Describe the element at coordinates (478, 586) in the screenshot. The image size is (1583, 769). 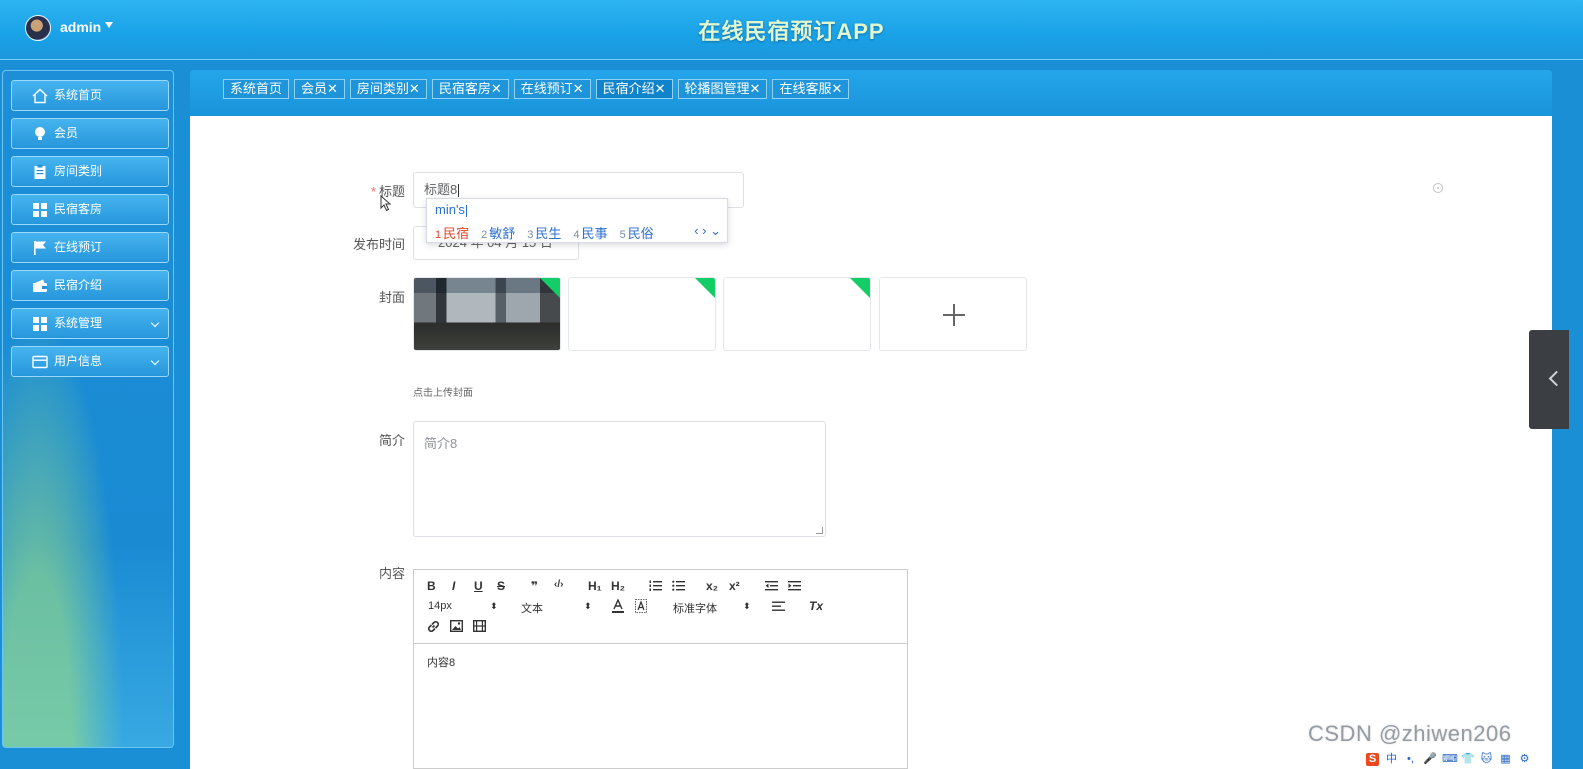
I see `underline-button: U` at that location.